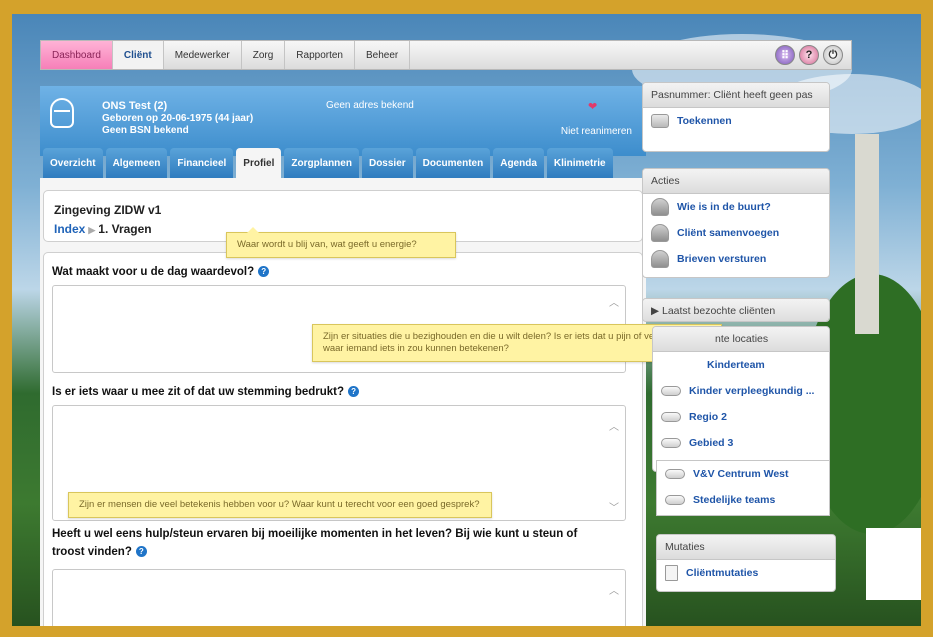 This screenshot has height=637, width=933. What do you see at coordinates (202, 163) in the screenshot?
I see `tab-financieel: Financieel` at bounding box center [202, 163].